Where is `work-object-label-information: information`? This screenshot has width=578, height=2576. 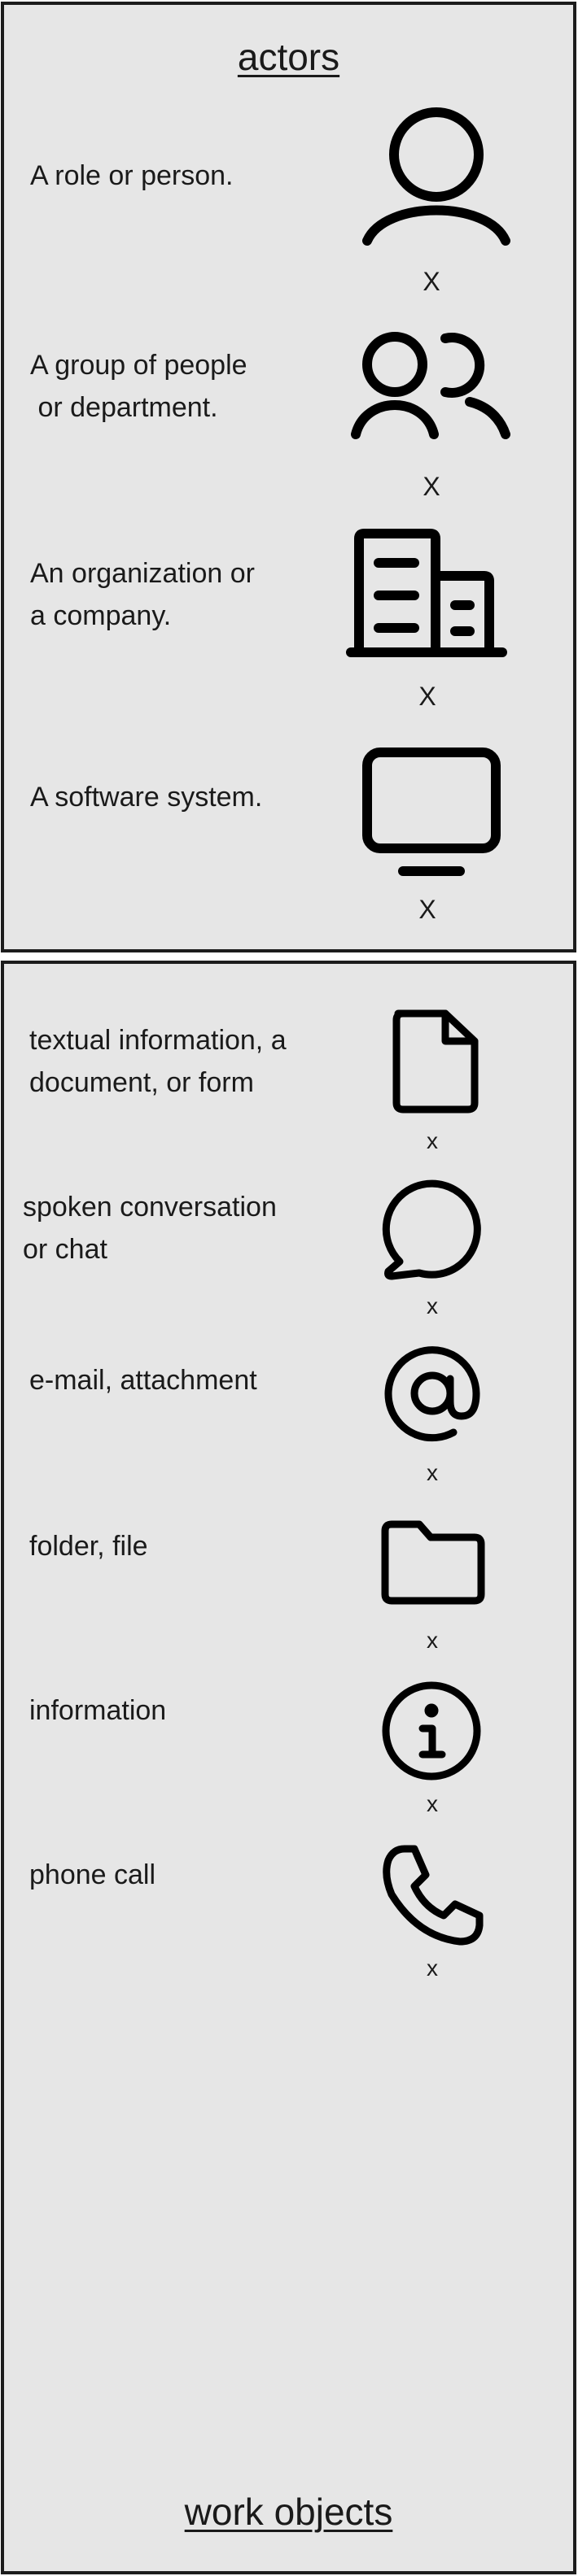
work-object-label-information: information is located at coordinates (98, 1710).